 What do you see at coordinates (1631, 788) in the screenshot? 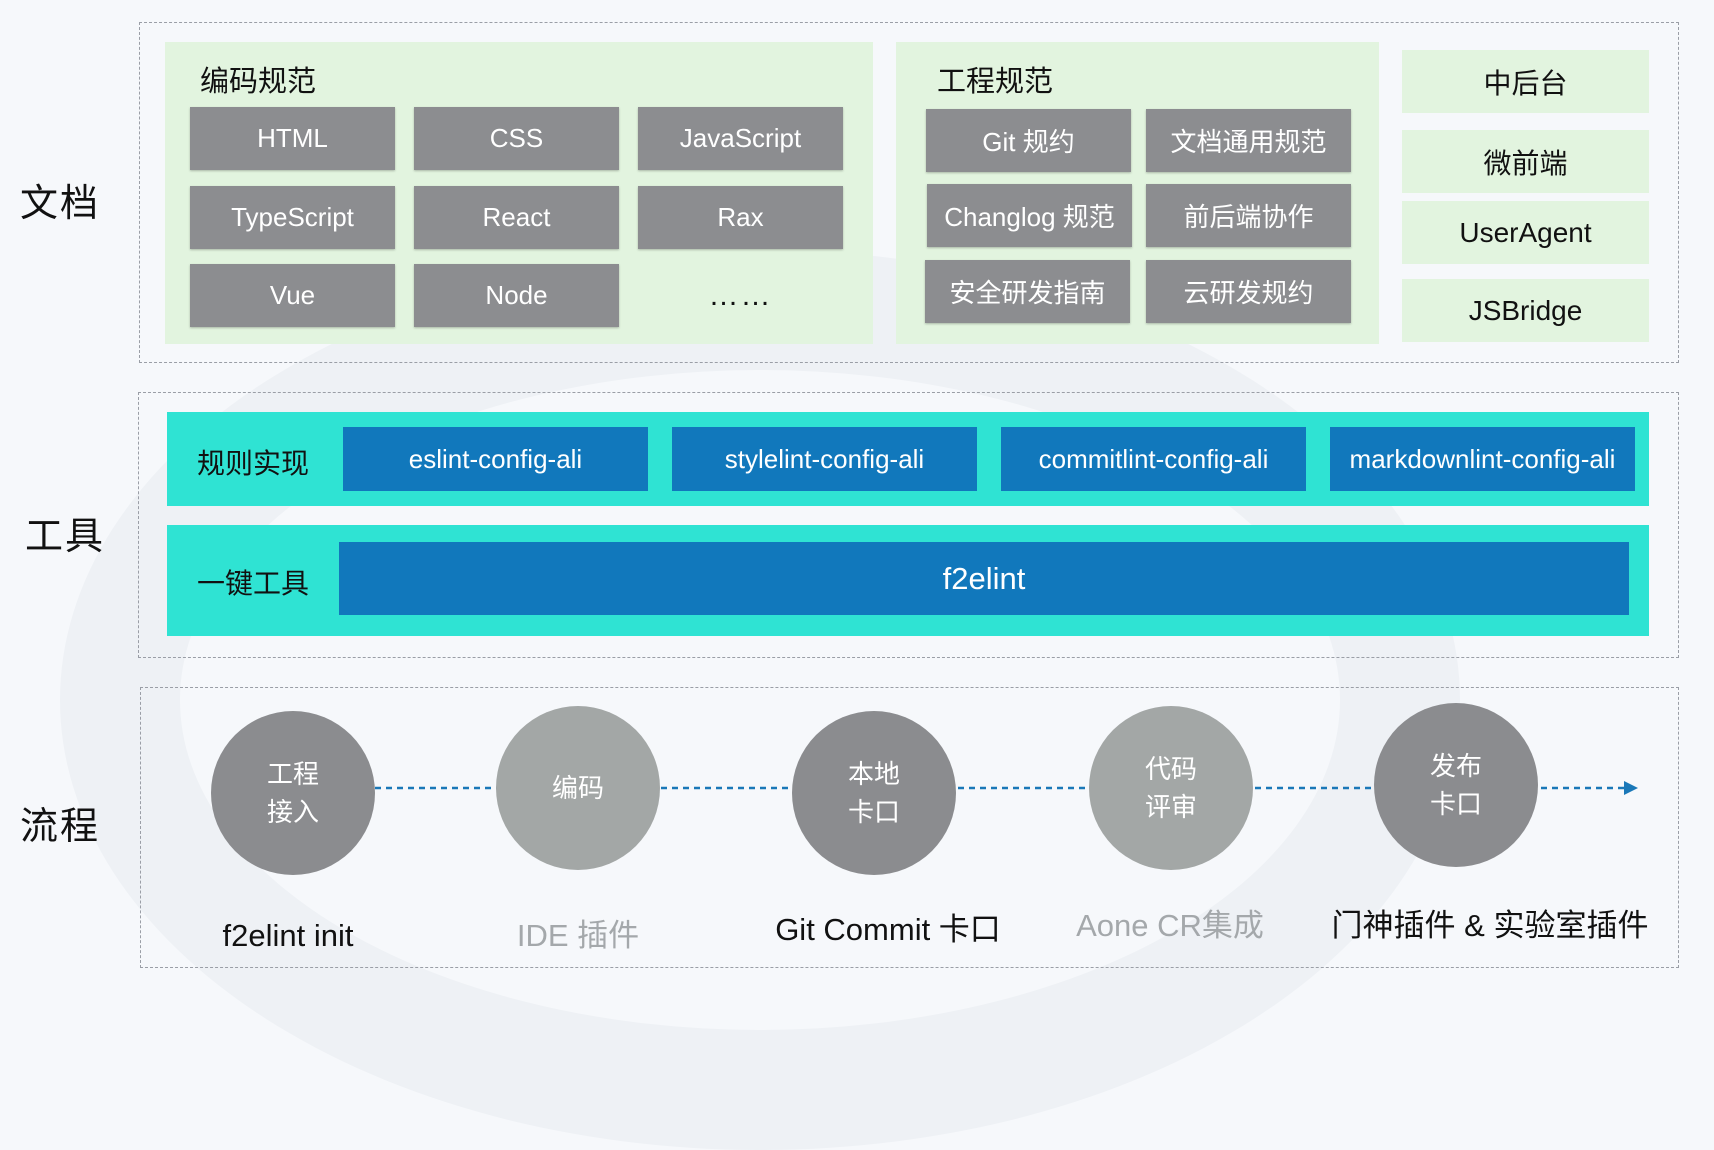
I see `arrowhead-icon` at bounding box center [1631, 788].